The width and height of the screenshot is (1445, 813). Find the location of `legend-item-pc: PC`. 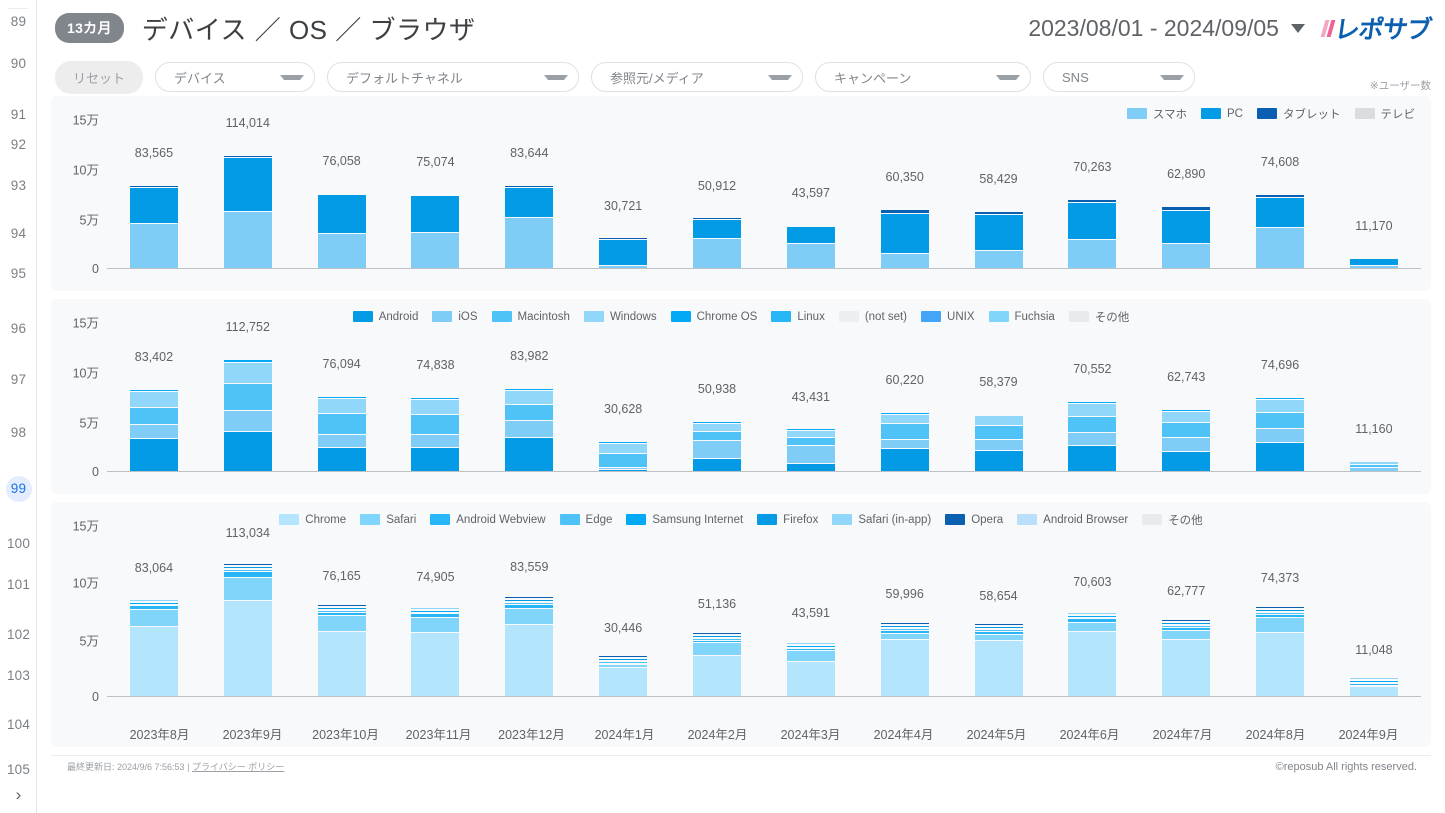

legend-item-pc: PC is located at coordinates (1222, 114).